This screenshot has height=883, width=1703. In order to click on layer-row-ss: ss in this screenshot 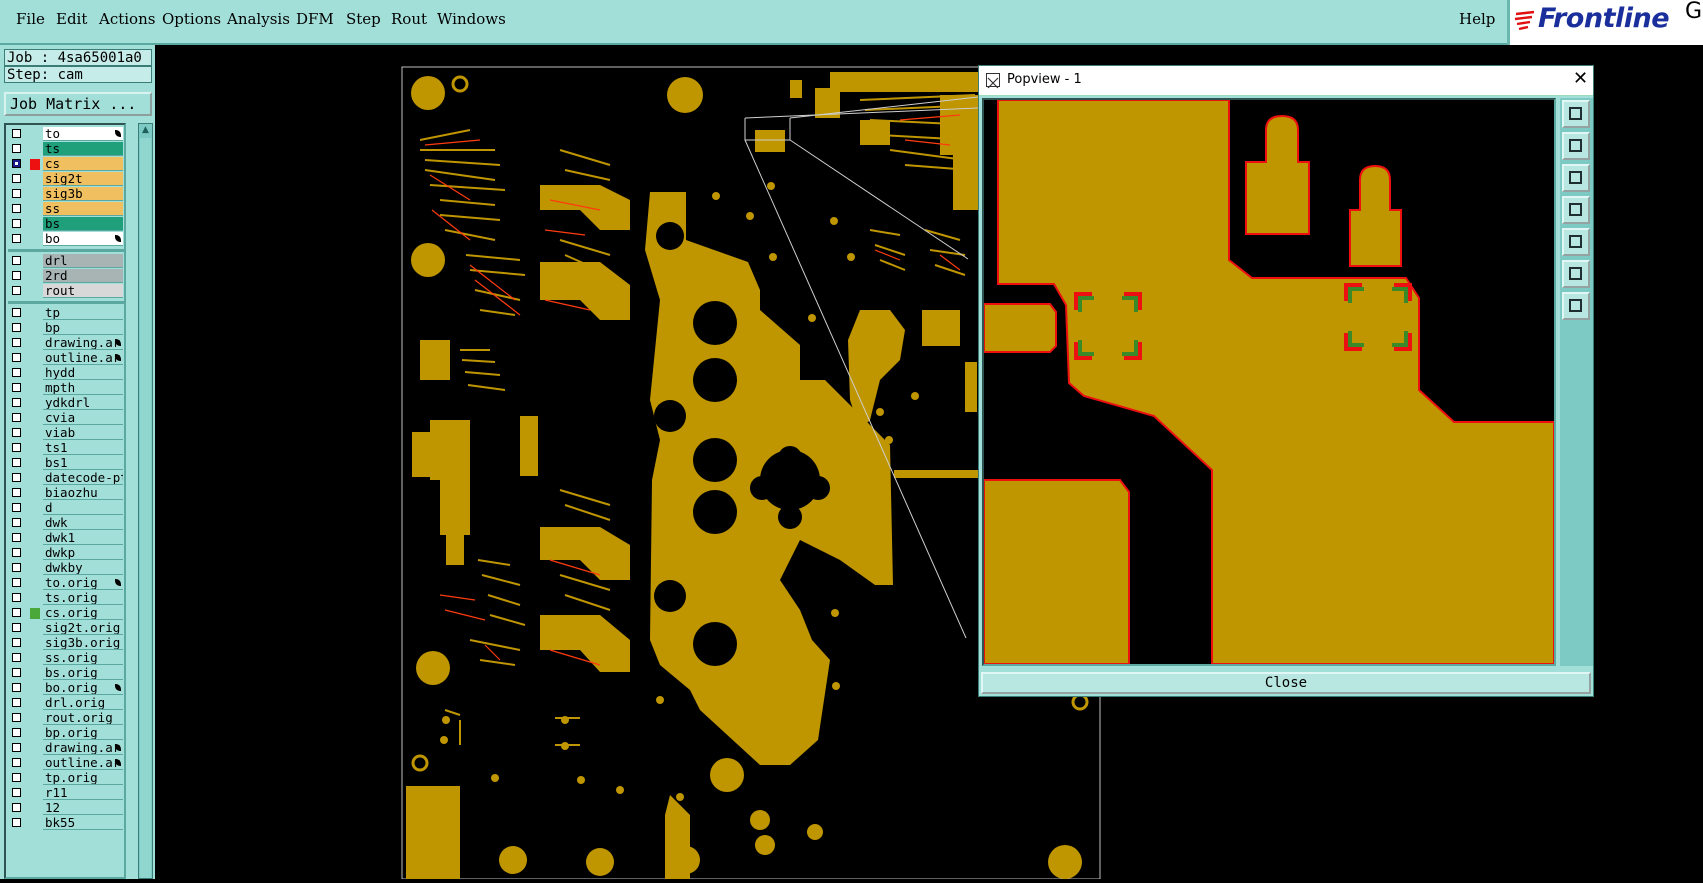, I will do `click(66, 209)`.